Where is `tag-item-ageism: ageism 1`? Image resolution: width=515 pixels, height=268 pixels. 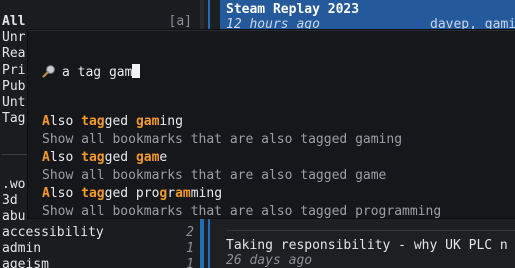 tag-item-ageism: ageism 1 is located at coordinates (100, 262).